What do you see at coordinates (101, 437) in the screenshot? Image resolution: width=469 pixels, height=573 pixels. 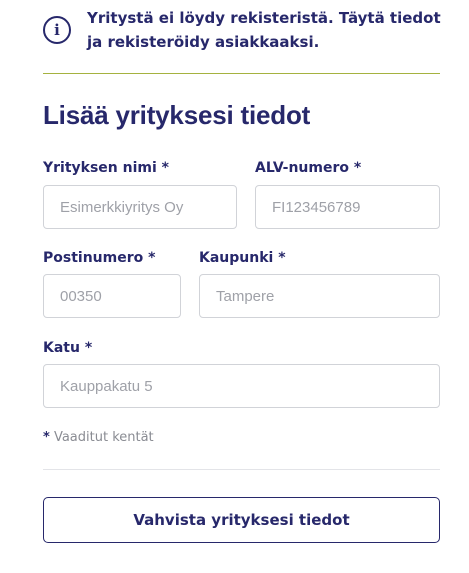 I see `required-note-text: Vaaditut kentät` at bounding box center [101, 437].